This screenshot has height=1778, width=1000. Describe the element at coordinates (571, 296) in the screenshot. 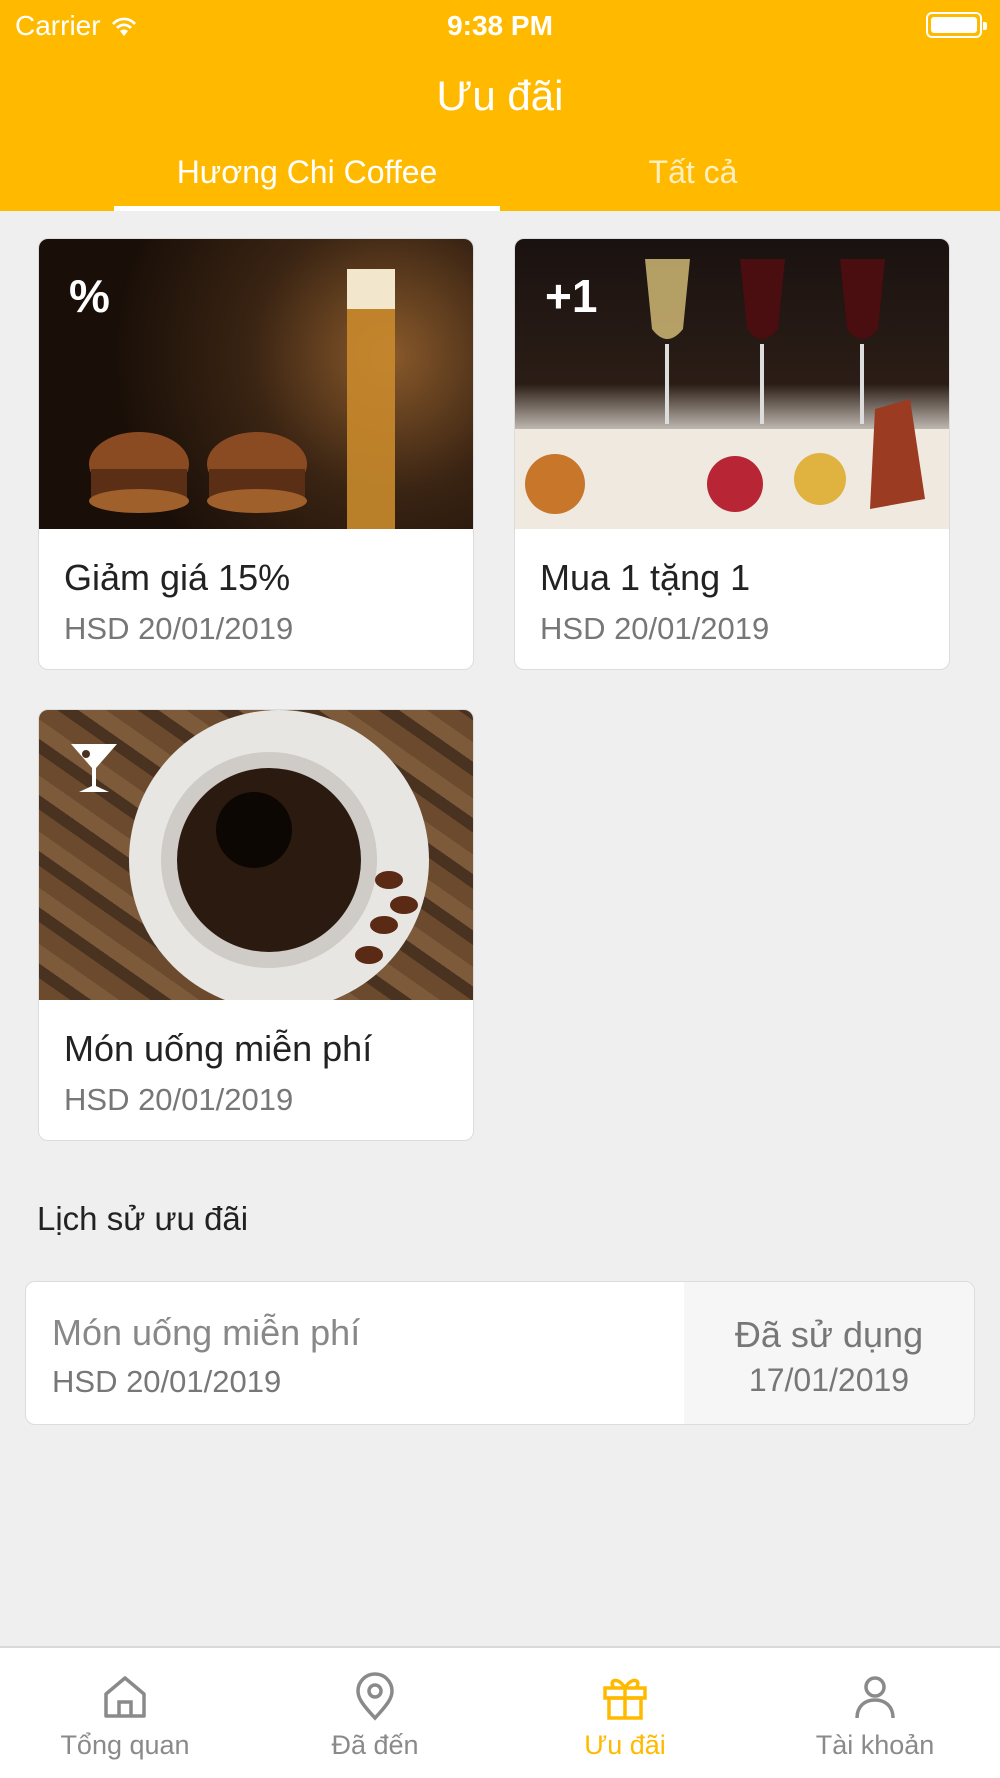

I see `plus-one-icon: +1` at that location.